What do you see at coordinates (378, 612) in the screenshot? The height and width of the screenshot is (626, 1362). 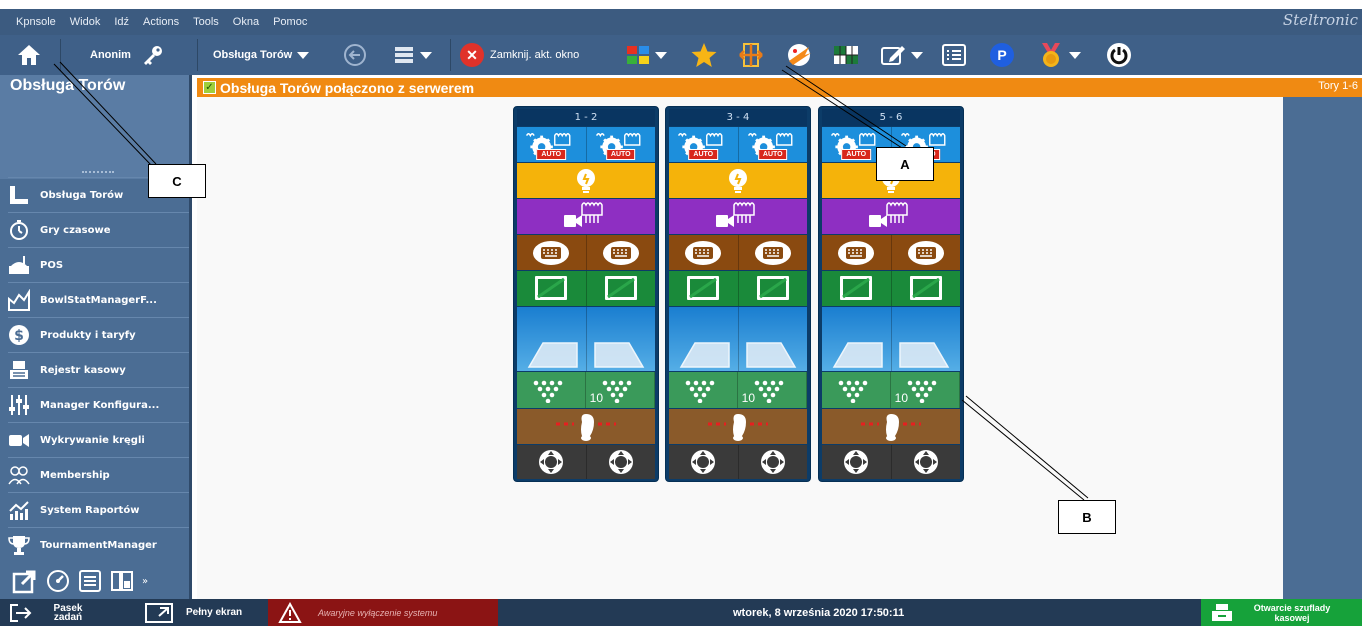 I see `emergency-label: Awaryjne wyłączenie systemu` at bounding box center [378, 612].